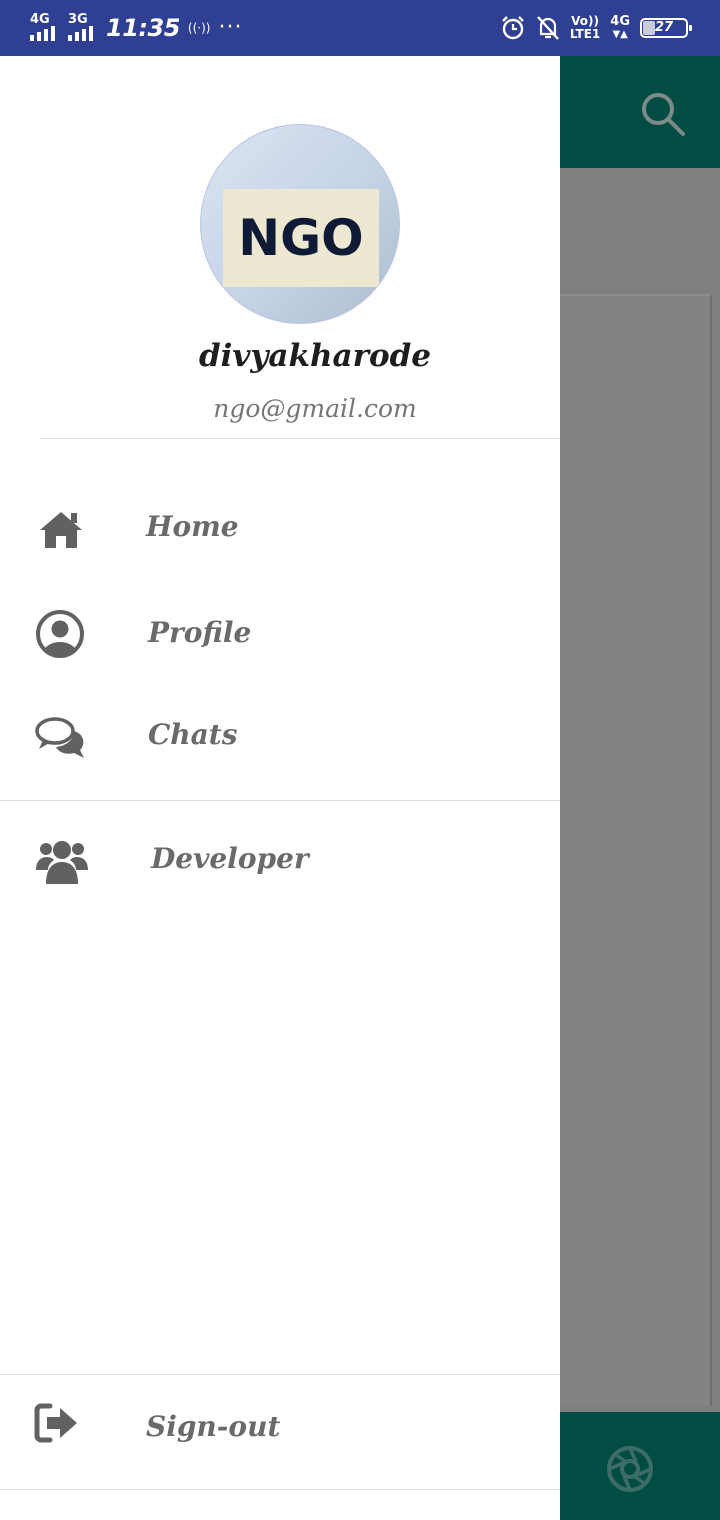  I want to click on mobile-data-icon: 4G ▼▲, so click(620, 27).